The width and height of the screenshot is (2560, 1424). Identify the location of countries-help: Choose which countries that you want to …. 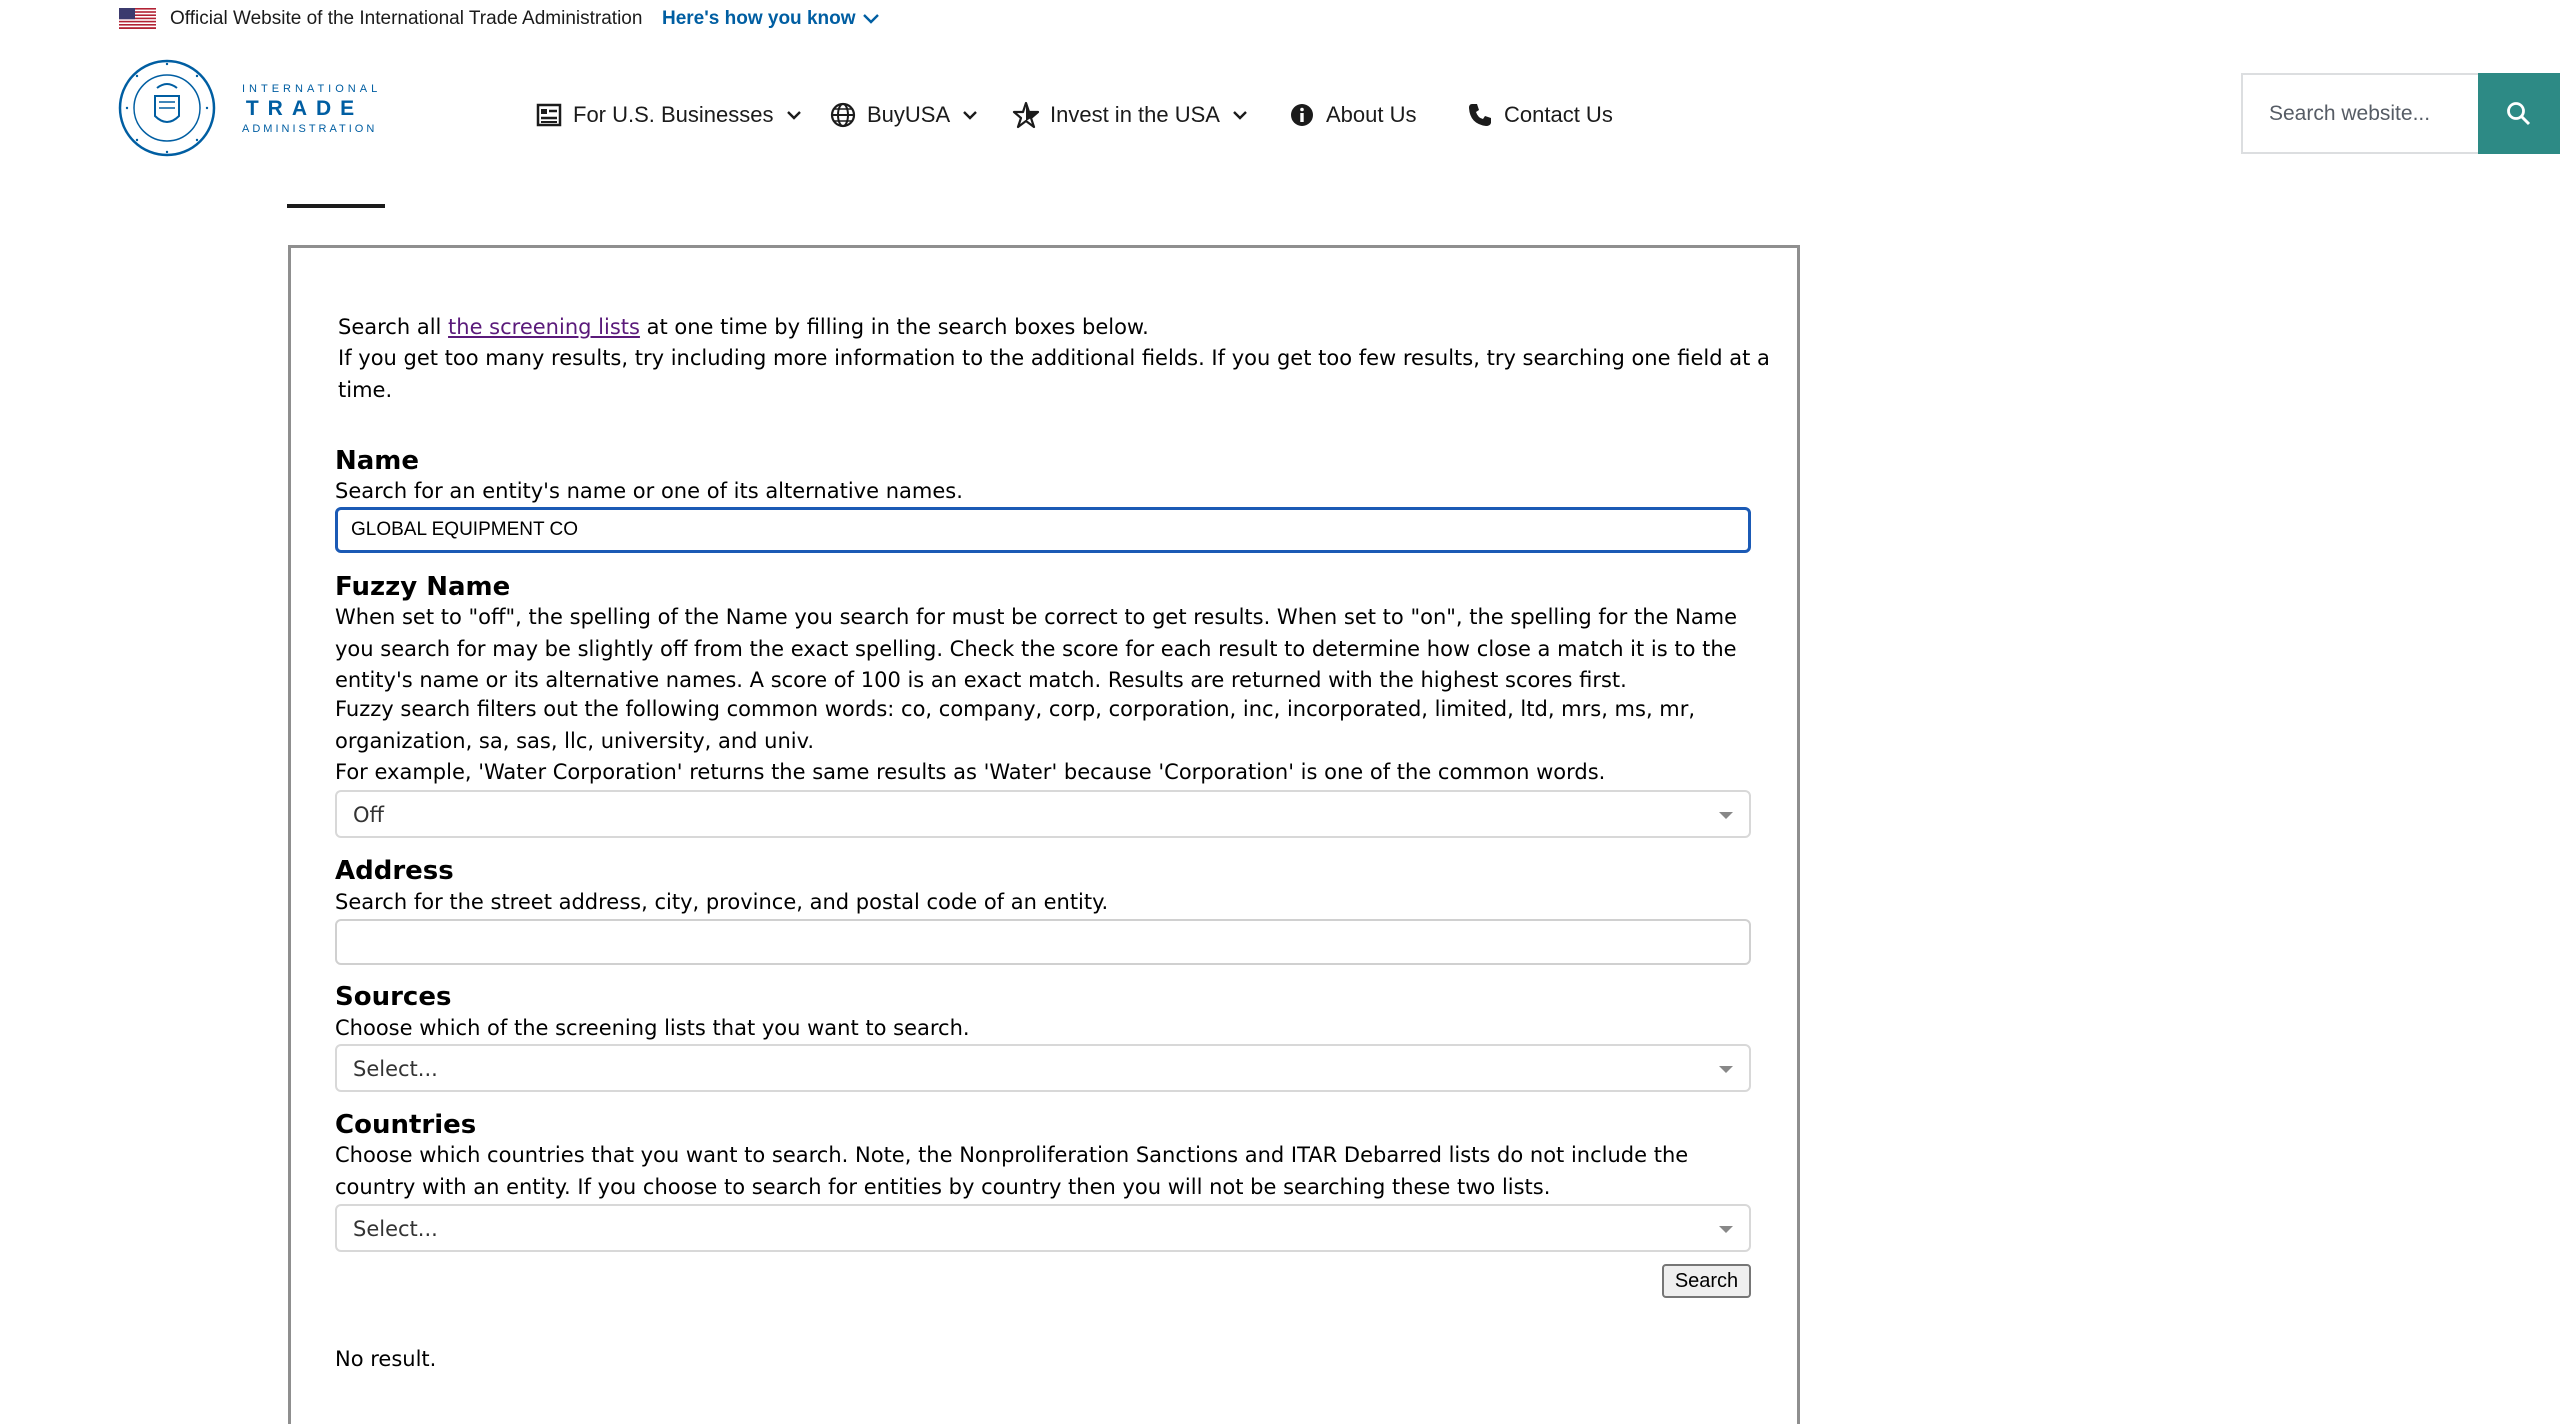
(1012, 1171).